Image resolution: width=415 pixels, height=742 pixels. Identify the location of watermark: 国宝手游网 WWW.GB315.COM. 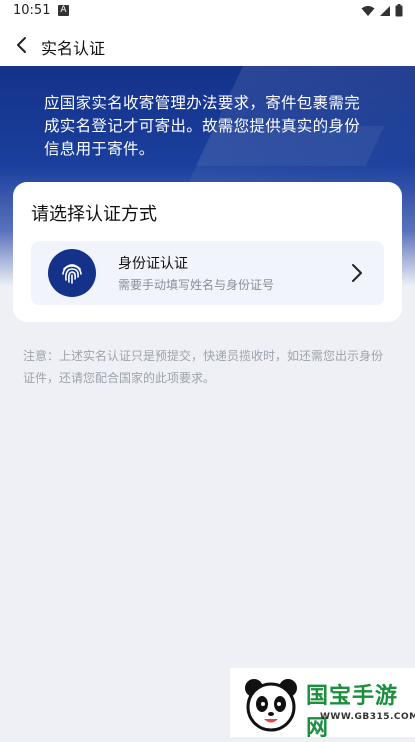
(322, 704).